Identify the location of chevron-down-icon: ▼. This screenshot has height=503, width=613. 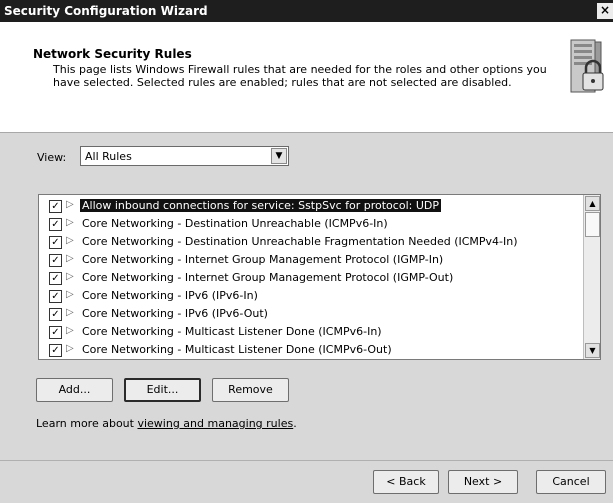
(279, 156).